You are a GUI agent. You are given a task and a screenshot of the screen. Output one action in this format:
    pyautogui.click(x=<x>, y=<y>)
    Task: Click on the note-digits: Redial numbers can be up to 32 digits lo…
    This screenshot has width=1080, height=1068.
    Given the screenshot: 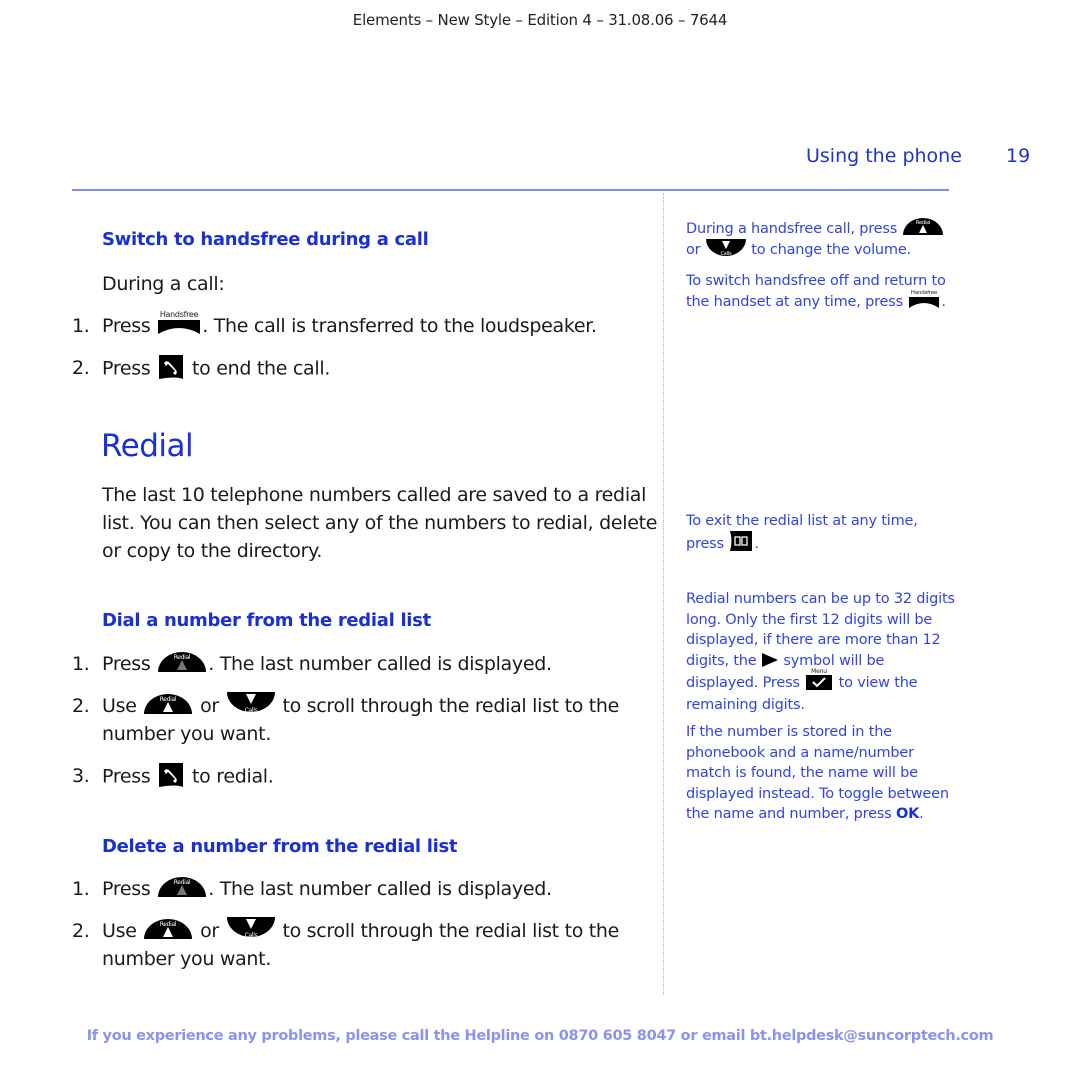 What is the action you would take?
    pyautogui.click(x=820, y=652)
    